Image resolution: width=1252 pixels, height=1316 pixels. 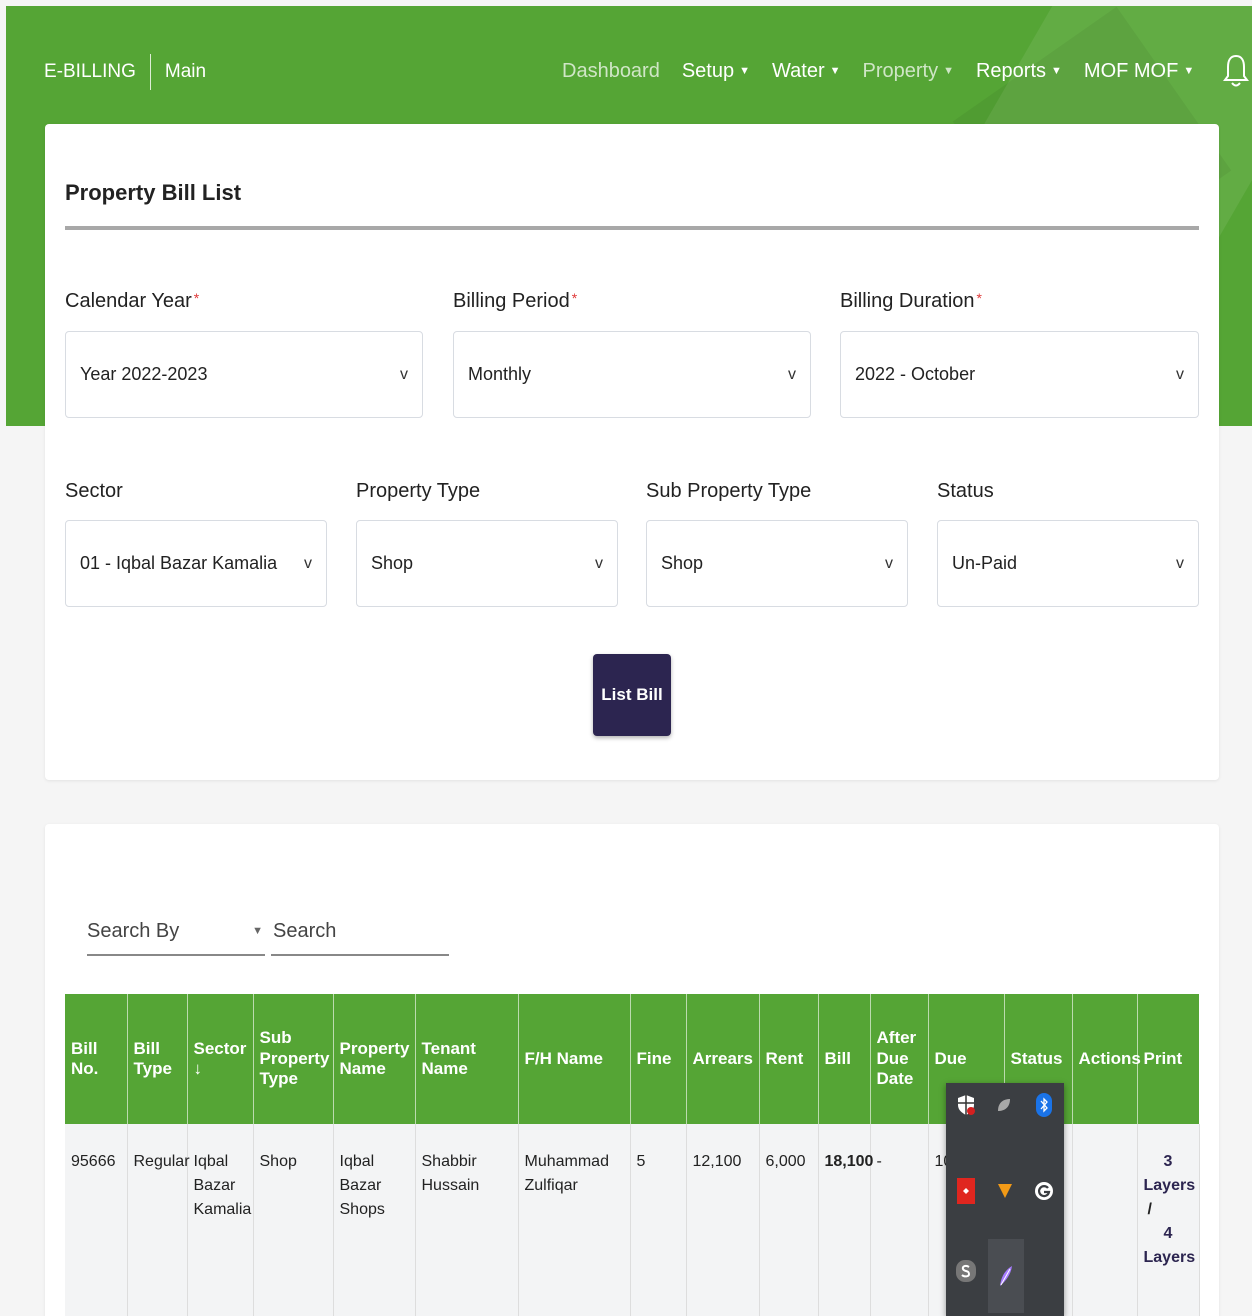 What do you see at coordinates (899, 1059) in the screenshot?
I see `col-after-due-date: After Due Date` at bounding box center [899, 1059].